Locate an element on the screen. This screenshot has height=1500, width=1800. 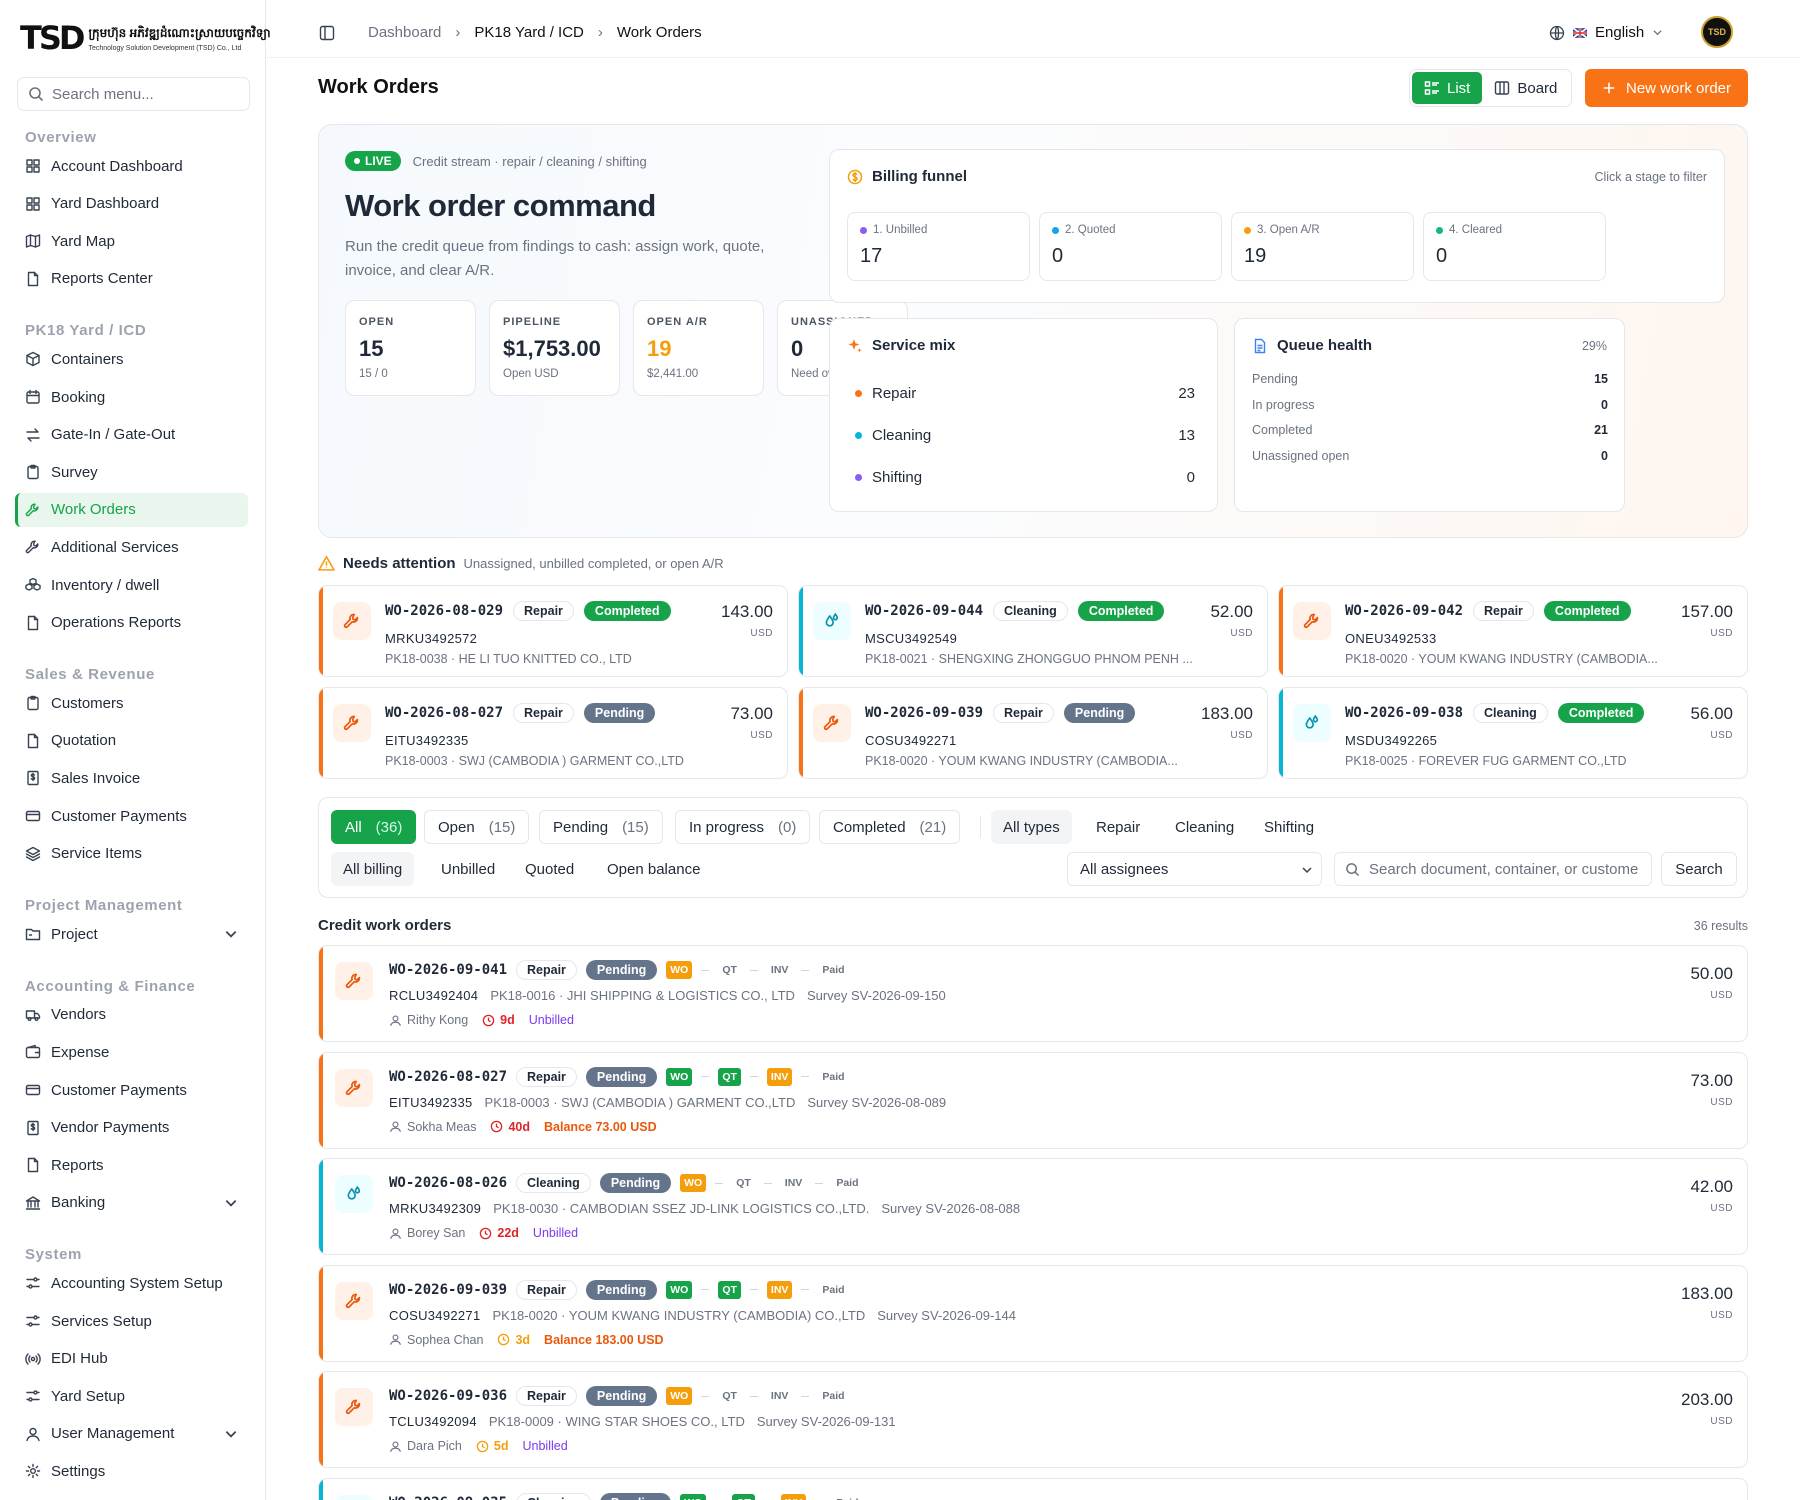
sidebar-item-accounting-system-setup: Accounting System Setup is located at coordinates (131, 1283).